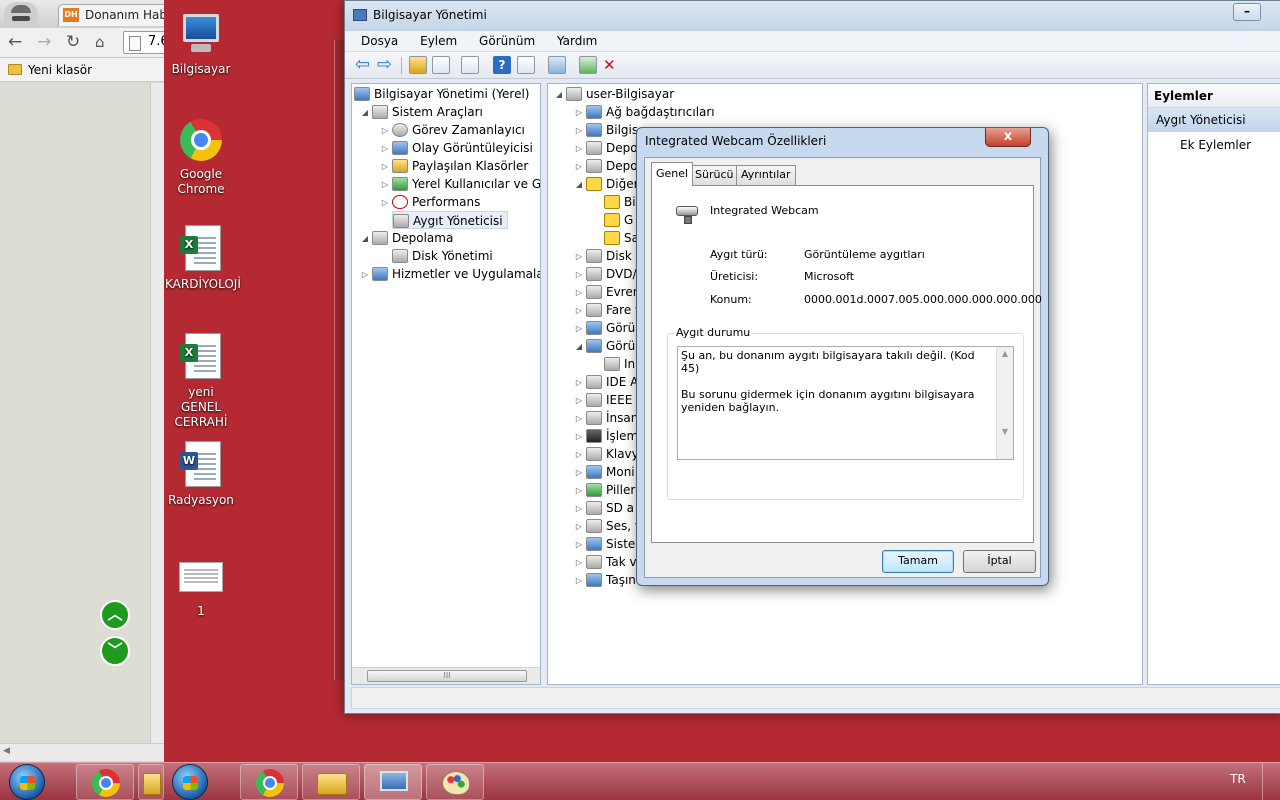  Describe the element at coordinates (157, 413) in the screenshot. I see `browser-vertical-scrollbar` at that location.